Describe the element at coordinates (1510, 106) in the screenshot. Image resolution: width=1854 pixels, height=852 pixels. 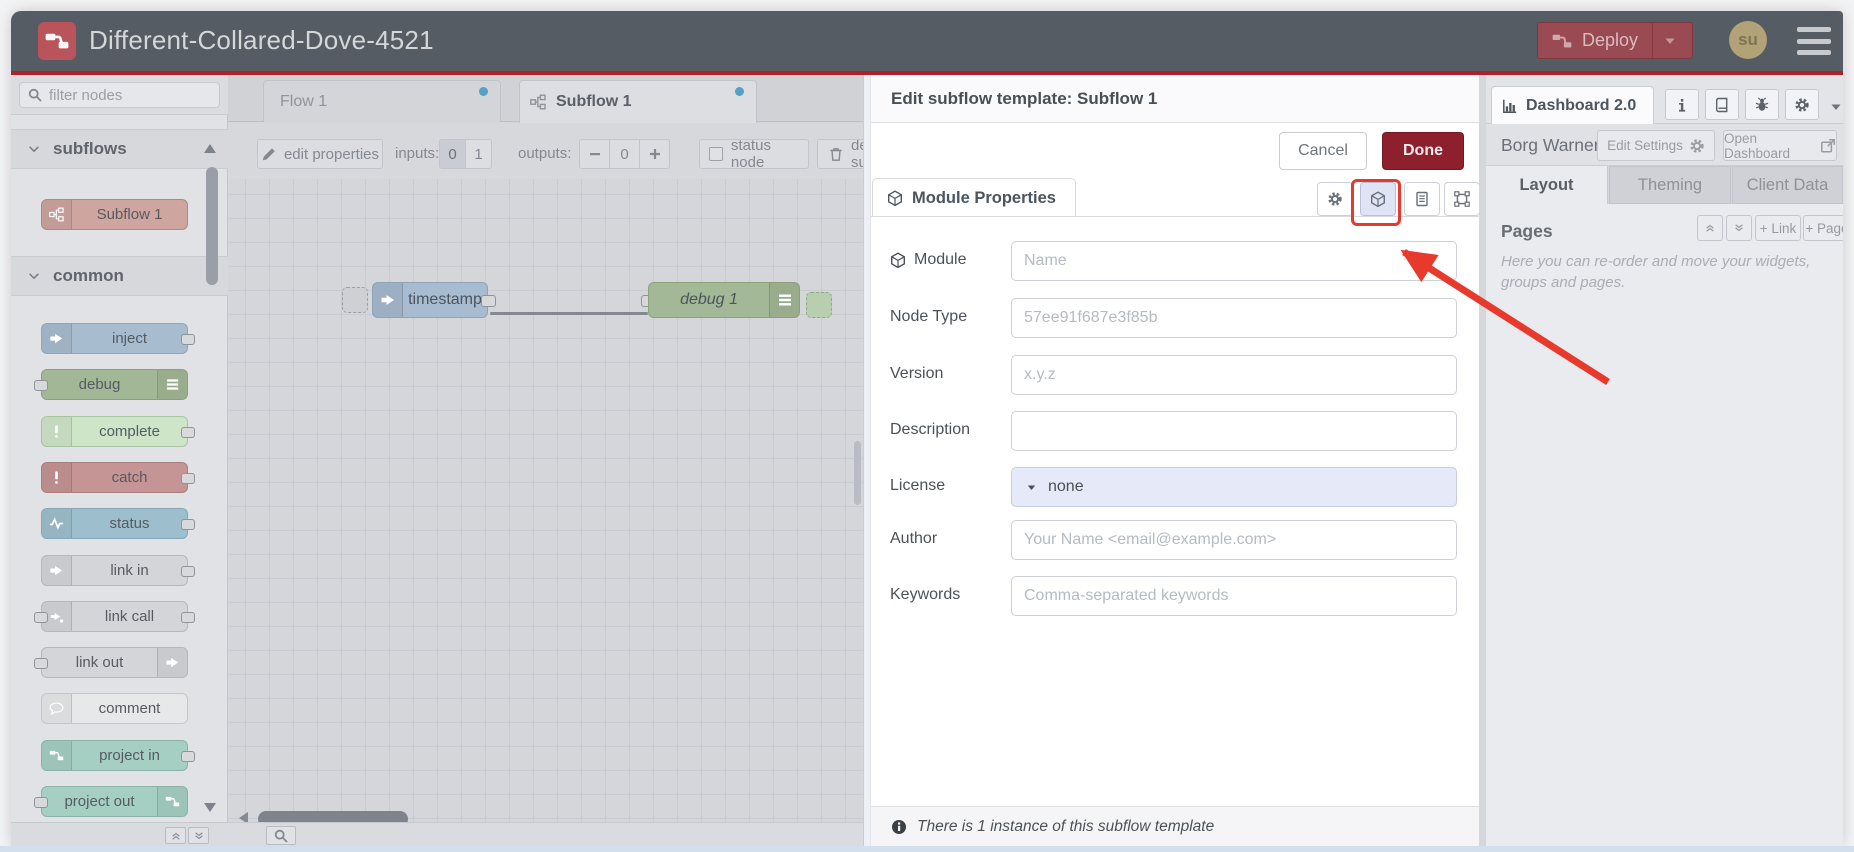
I see `bar-chart-icon` at that location.